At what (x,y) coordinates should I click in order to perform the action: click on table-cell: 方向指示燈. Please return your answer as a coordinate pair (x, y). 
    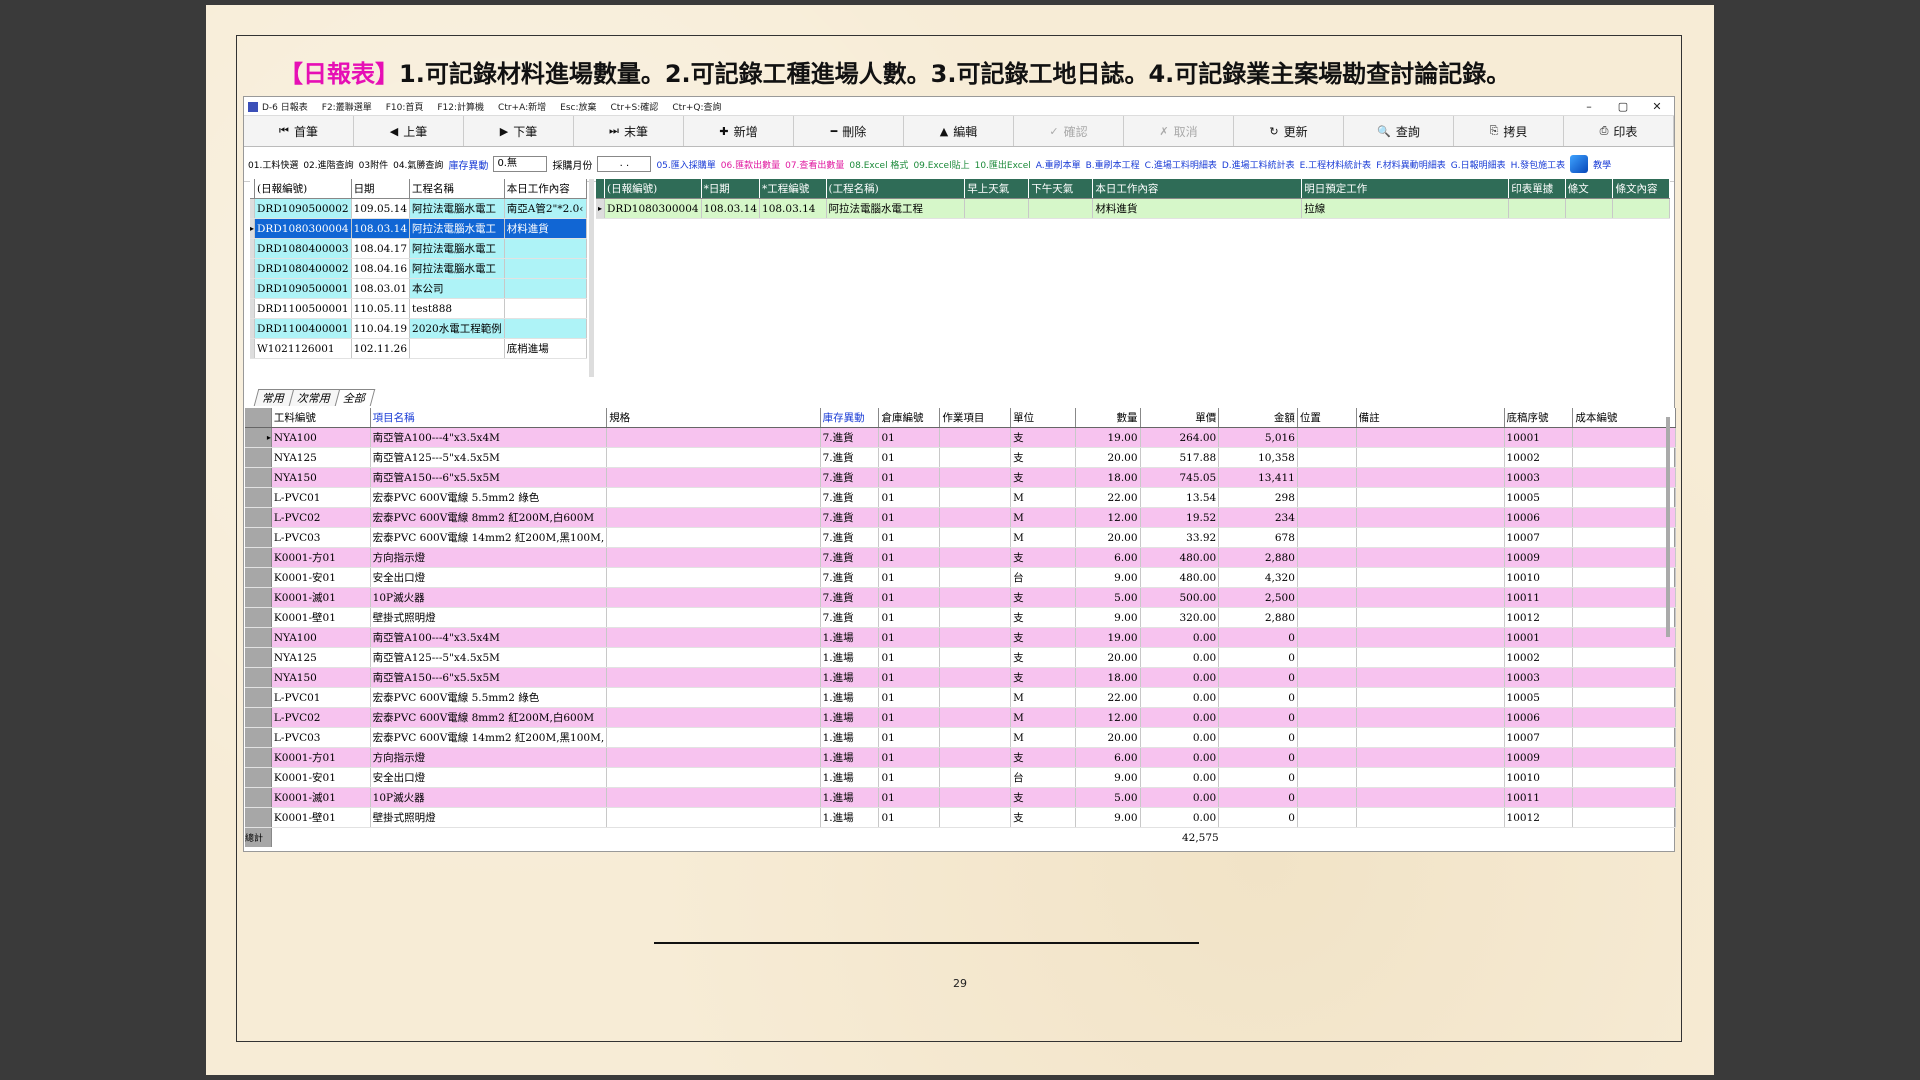
    Looking at the image, I should click on (489, 757).